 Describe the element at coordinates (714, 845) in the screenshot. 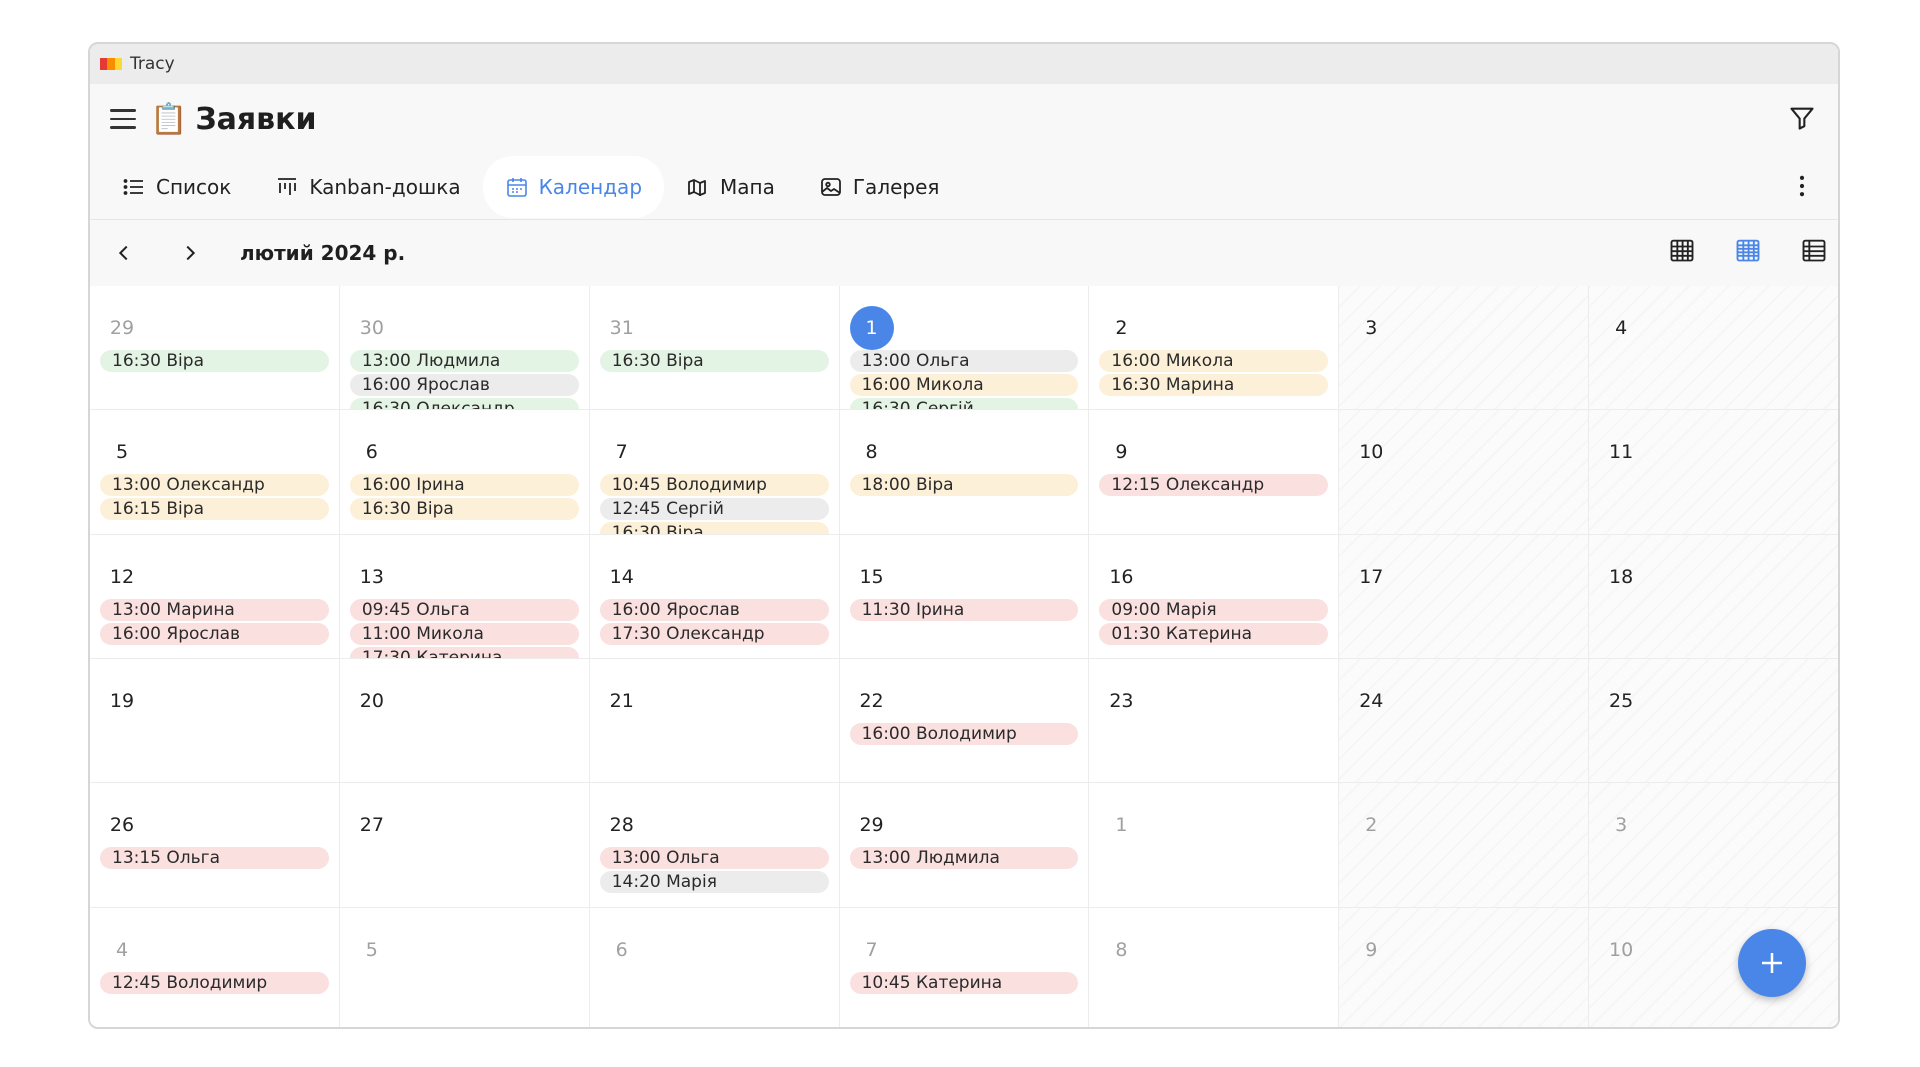

I see `calendar-day-cell: 28 13:00 Ольга 14:20 Марія` at that location.